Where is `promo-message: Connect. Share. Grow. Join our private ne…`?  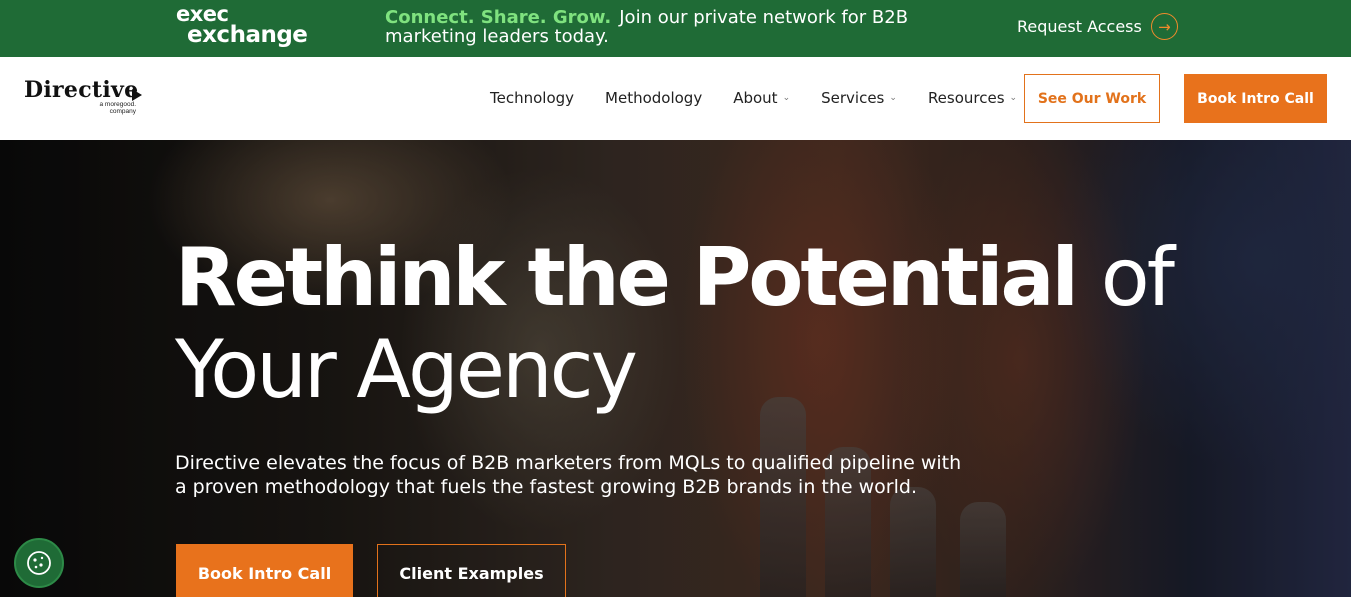
promo-message: Connect. Share. Grow. Join our private ne… is located at coordinates (685, 27).